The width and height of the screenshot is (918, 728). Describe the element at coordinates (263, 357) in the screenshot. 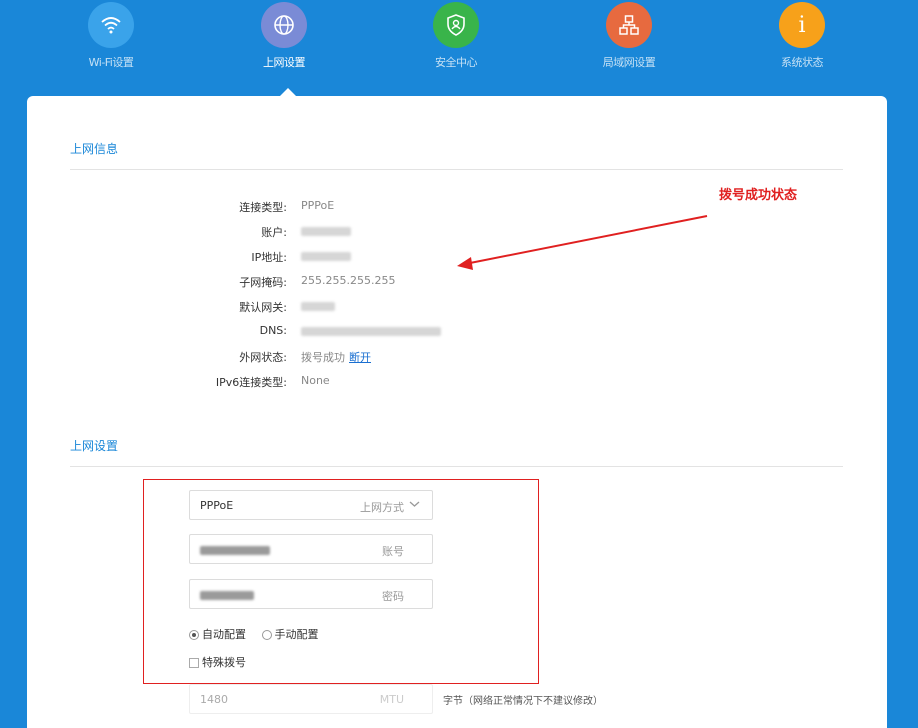

I see `info-label: 外网状态:` at that location.